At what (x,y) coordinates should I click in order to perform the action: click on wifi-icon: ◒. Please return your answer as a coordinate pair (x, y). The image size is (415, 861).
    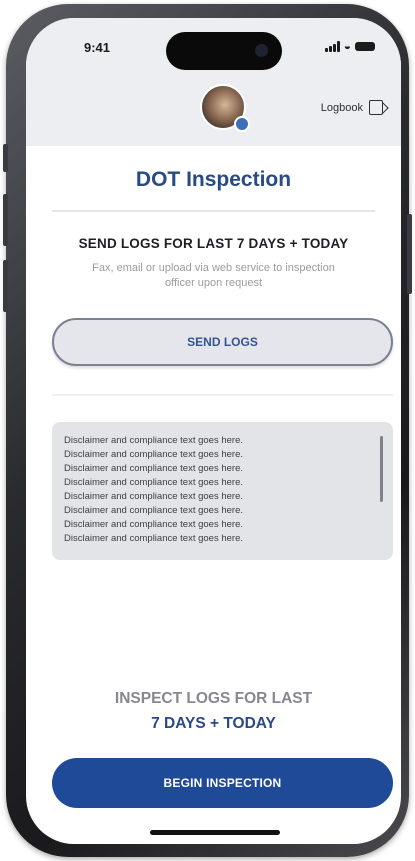
    Looking at the image, I should click on (347, 46).